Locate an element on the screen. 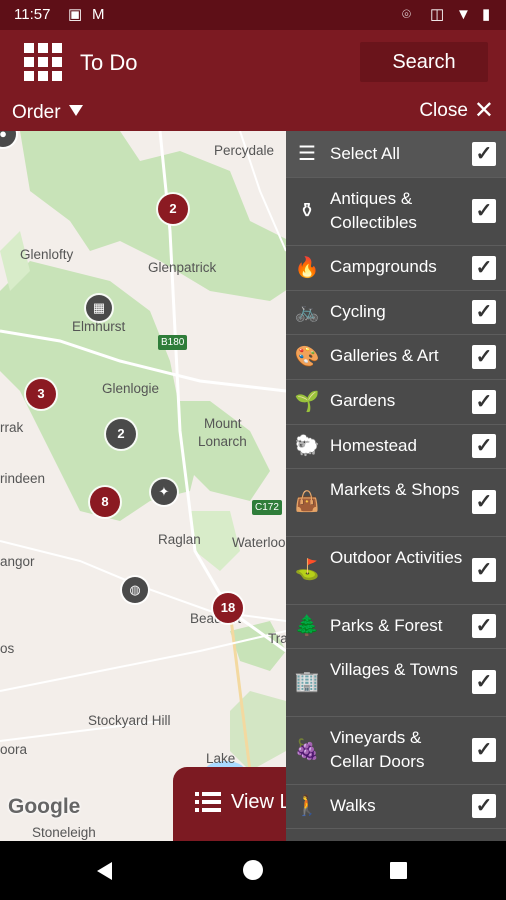  status-time: 11:57 is located at coordinates (32, 14).